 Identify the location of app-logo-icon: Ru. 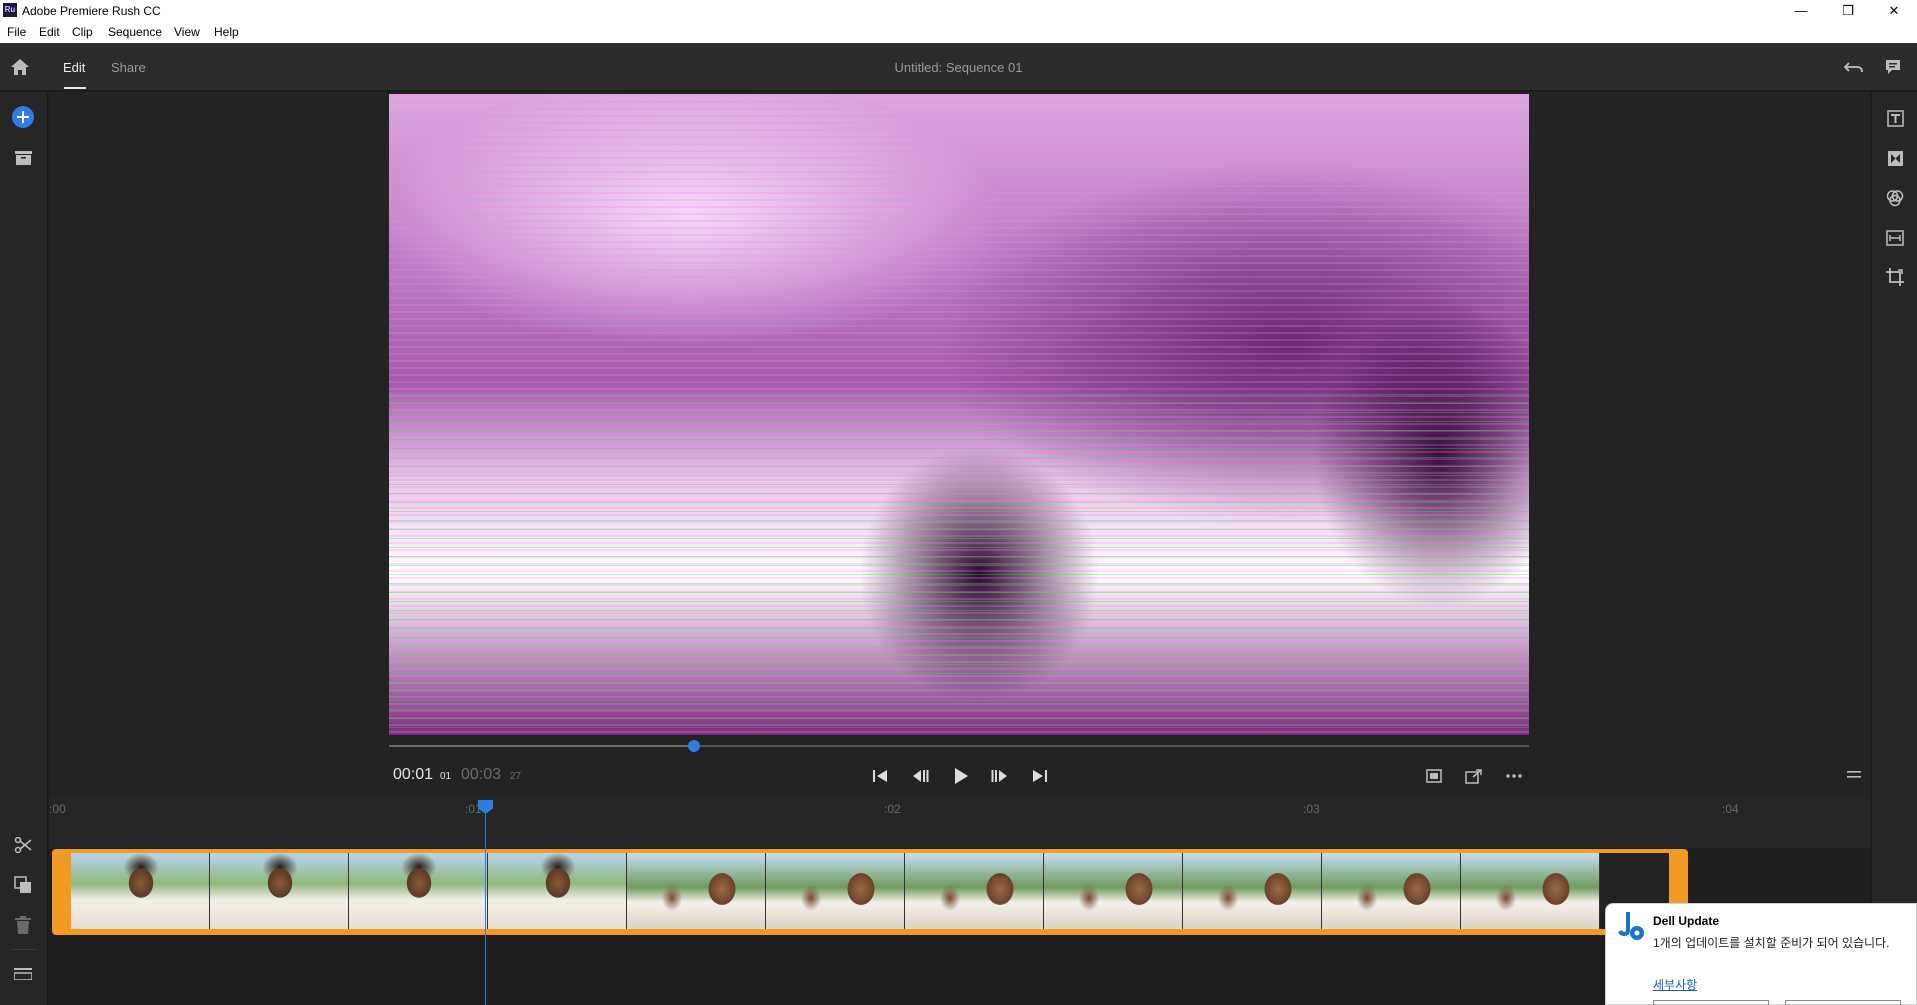
(10, 10).